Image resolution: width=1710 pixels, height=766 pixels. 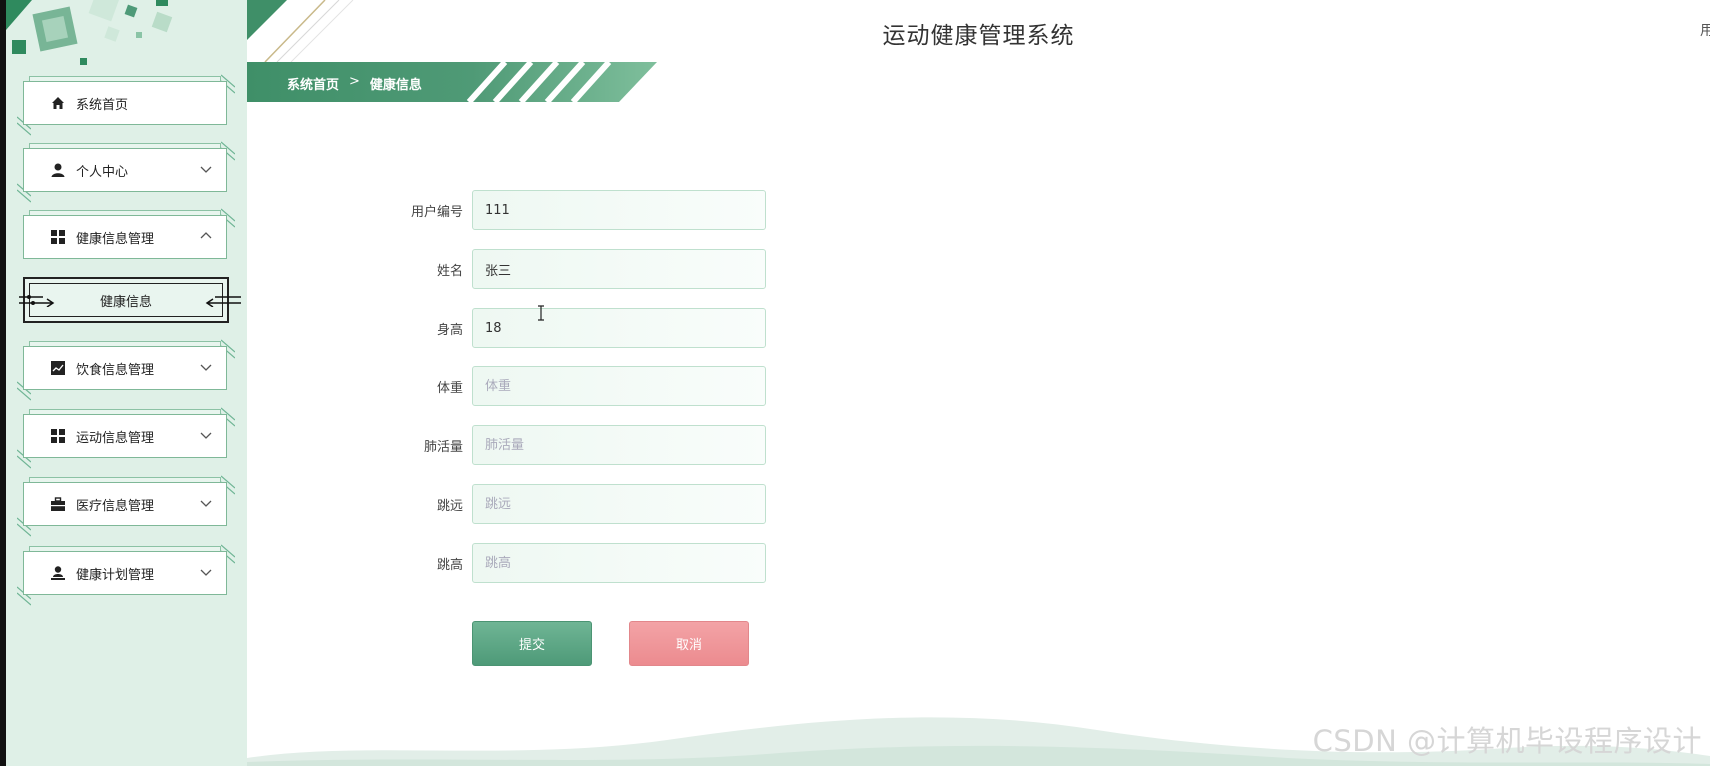 I want to click on form-row-name: 姓名, so click(x=580, y=269).